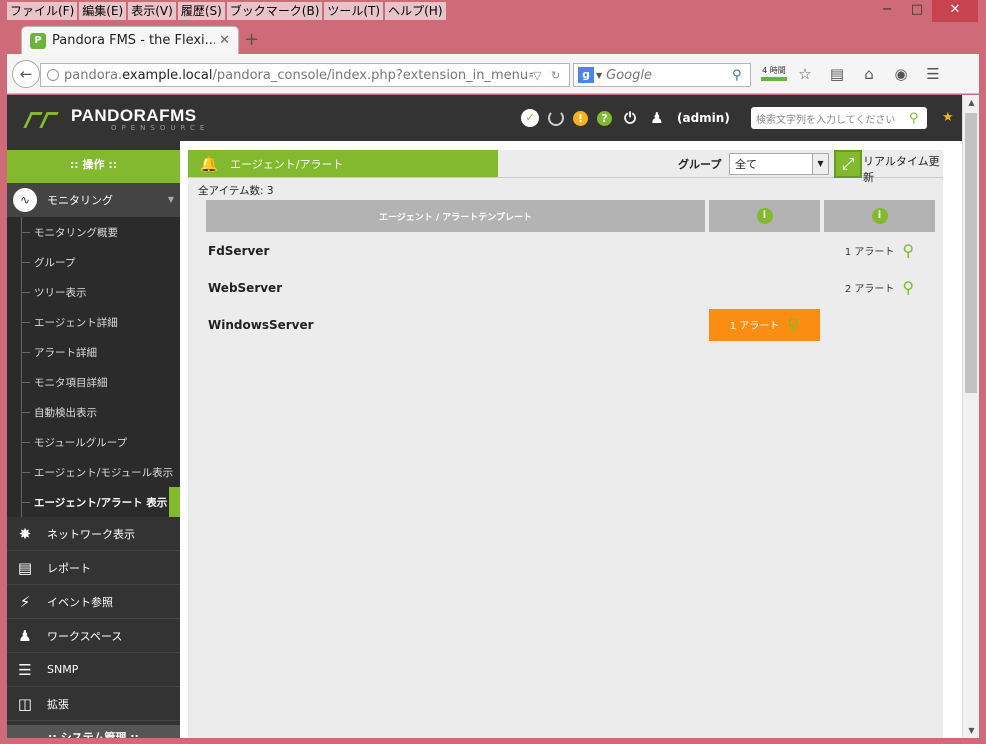 This screenshot has height=744, width=986. What do you see at coordinates (901, 74) in the screenshot?
I see `addon-icon: ◉` at bounding box center [901, 74].